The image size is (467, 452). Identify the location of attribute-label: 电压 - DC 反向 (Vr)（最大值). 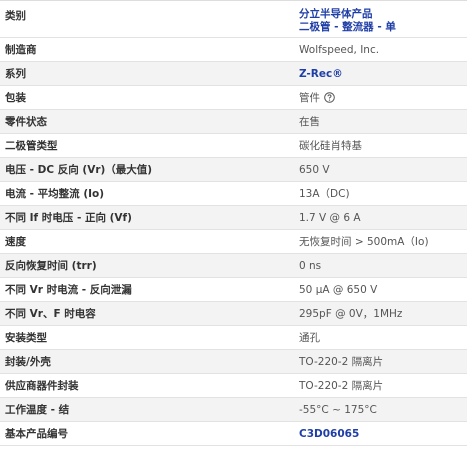
(79, 170).